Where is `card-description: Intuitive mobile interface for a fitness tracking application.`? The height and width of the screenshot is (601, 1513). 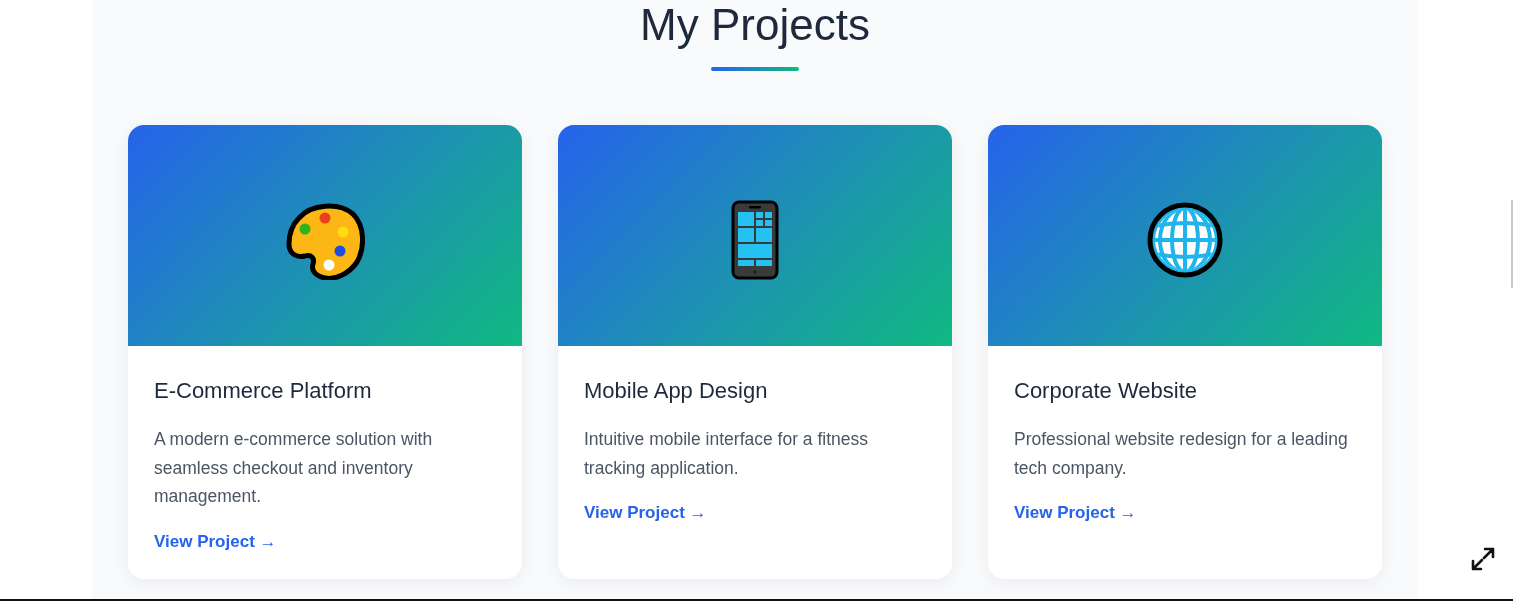 card-description: Intuitive mobile interface for a fitness tracking application. is located at coordinates (727, 454).